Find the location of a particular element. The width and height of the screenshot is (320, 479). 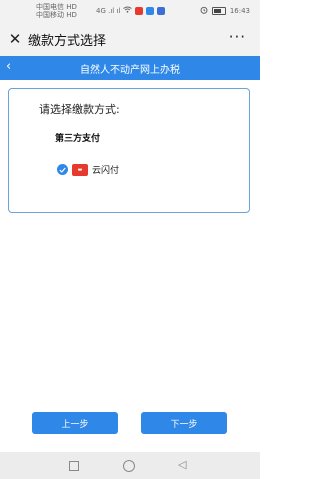

carrier-line-1: 中国电信 HD is located at coordinates (56, 7).